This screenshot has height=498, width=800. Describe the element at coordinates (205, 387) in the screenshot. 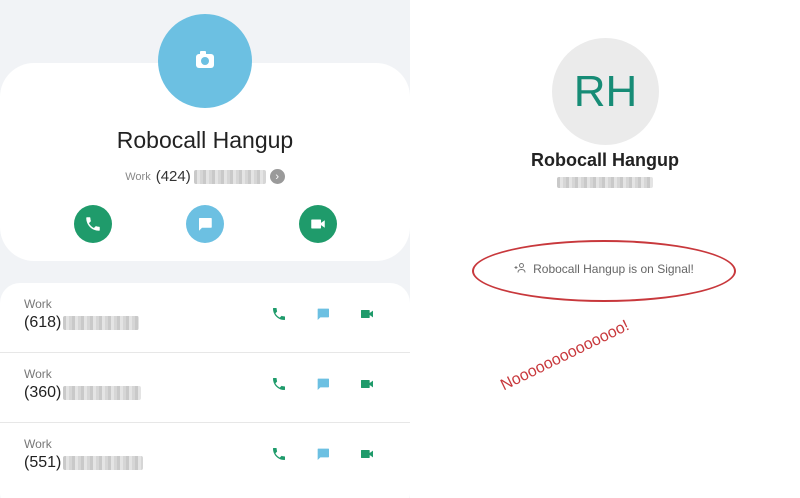

I see `list-item: Work (360)` at that location.